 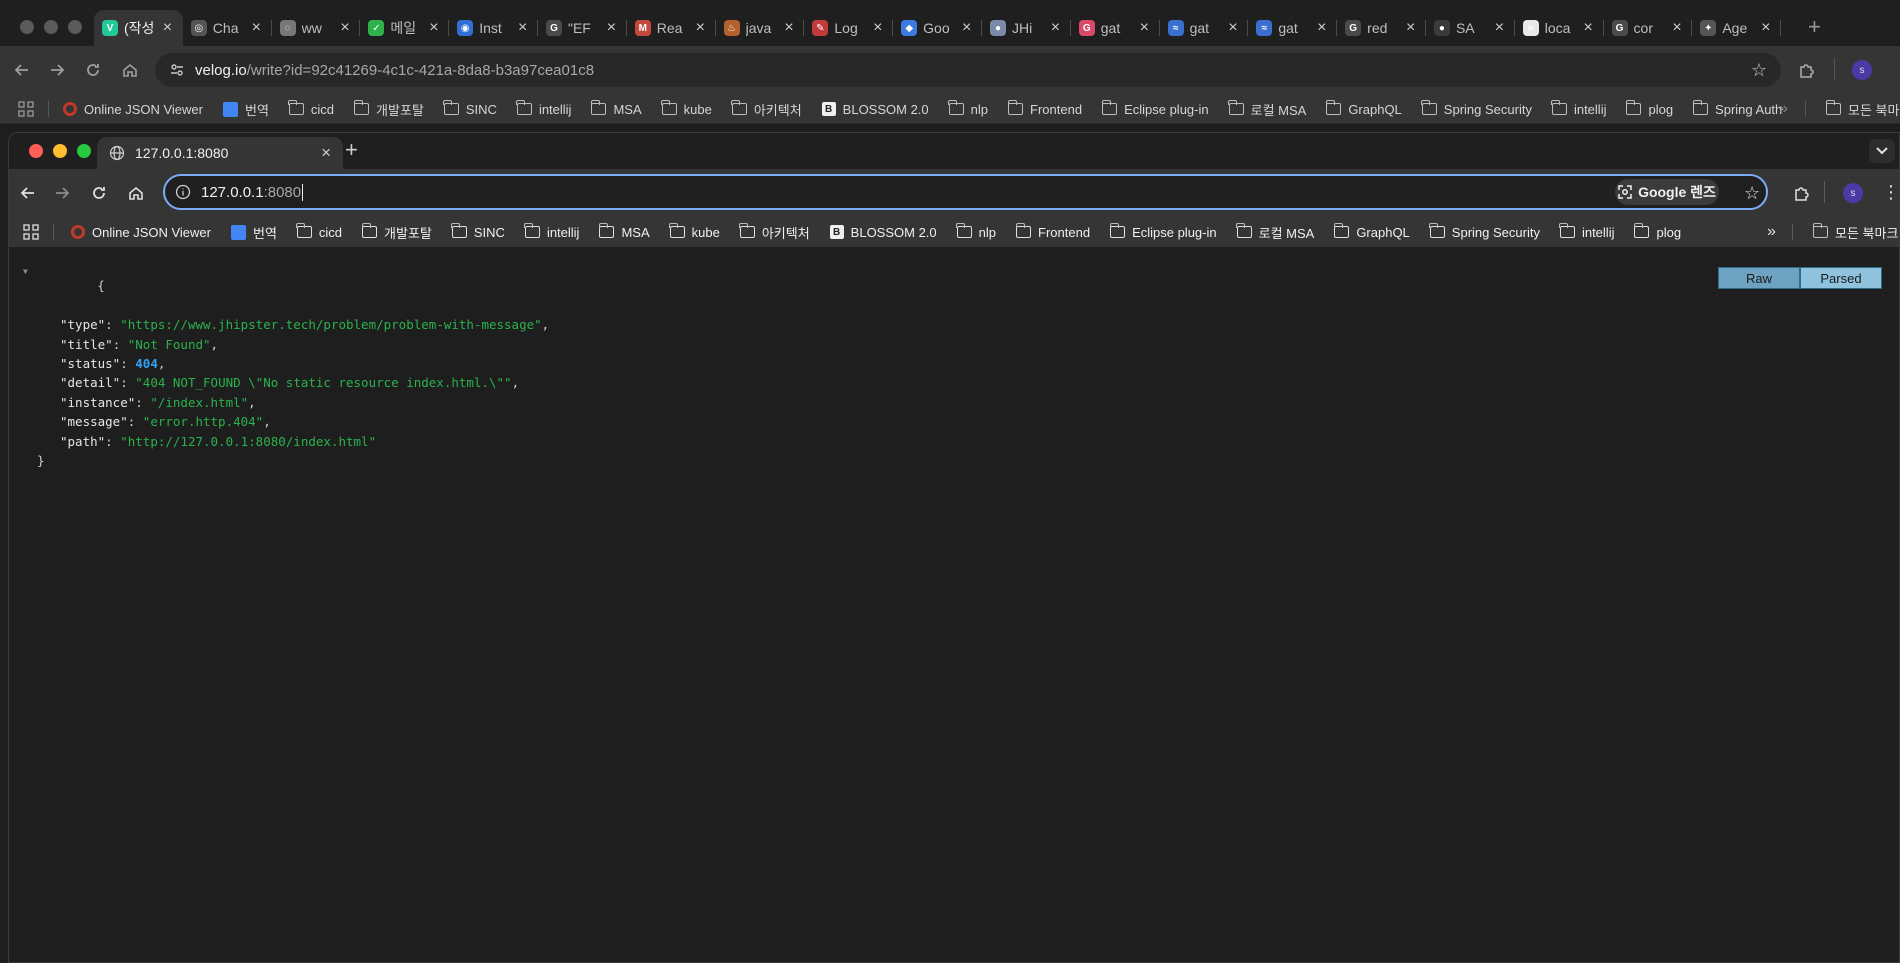 What do you see at coordinates (396, 232) in the screenshot?
I see `bookmark-item: 개발포탈` at bounding box center [396, 232].